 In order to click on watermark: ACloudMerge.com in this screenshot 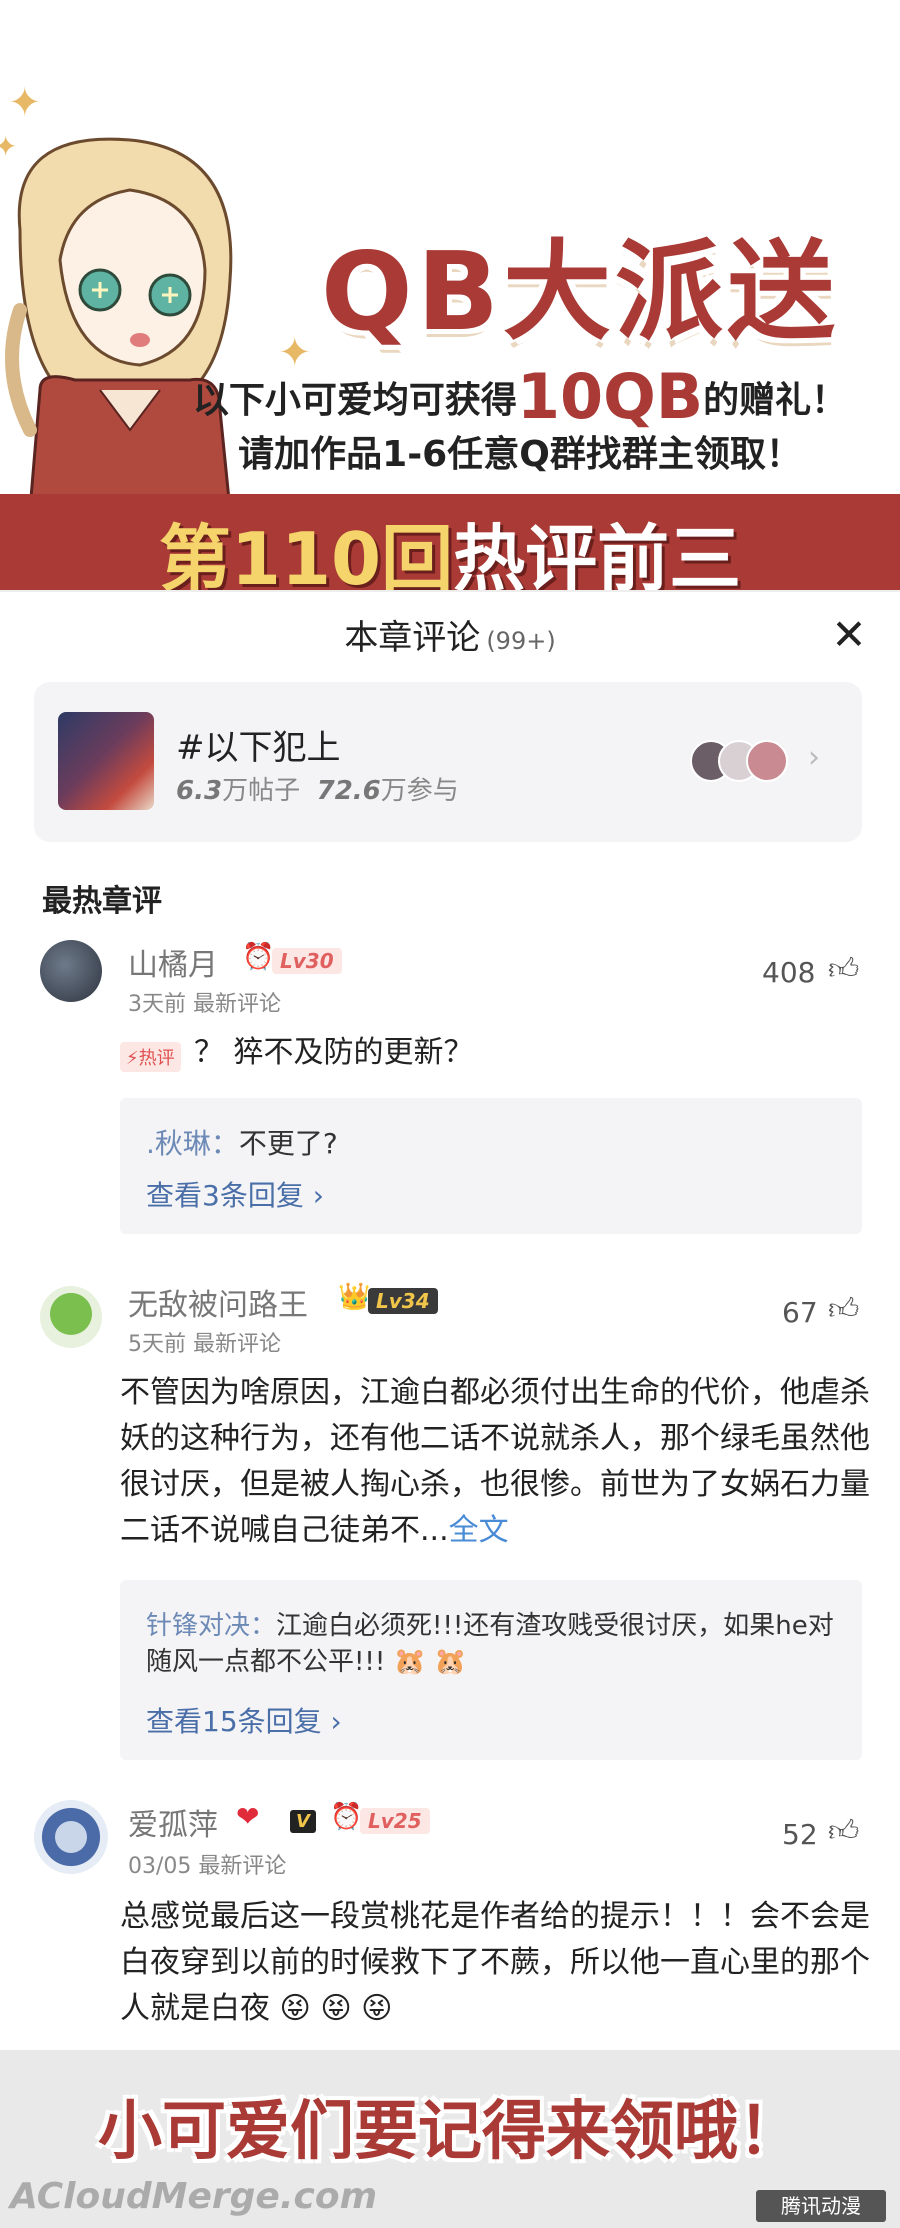, I will do `click(194, 2196)`.